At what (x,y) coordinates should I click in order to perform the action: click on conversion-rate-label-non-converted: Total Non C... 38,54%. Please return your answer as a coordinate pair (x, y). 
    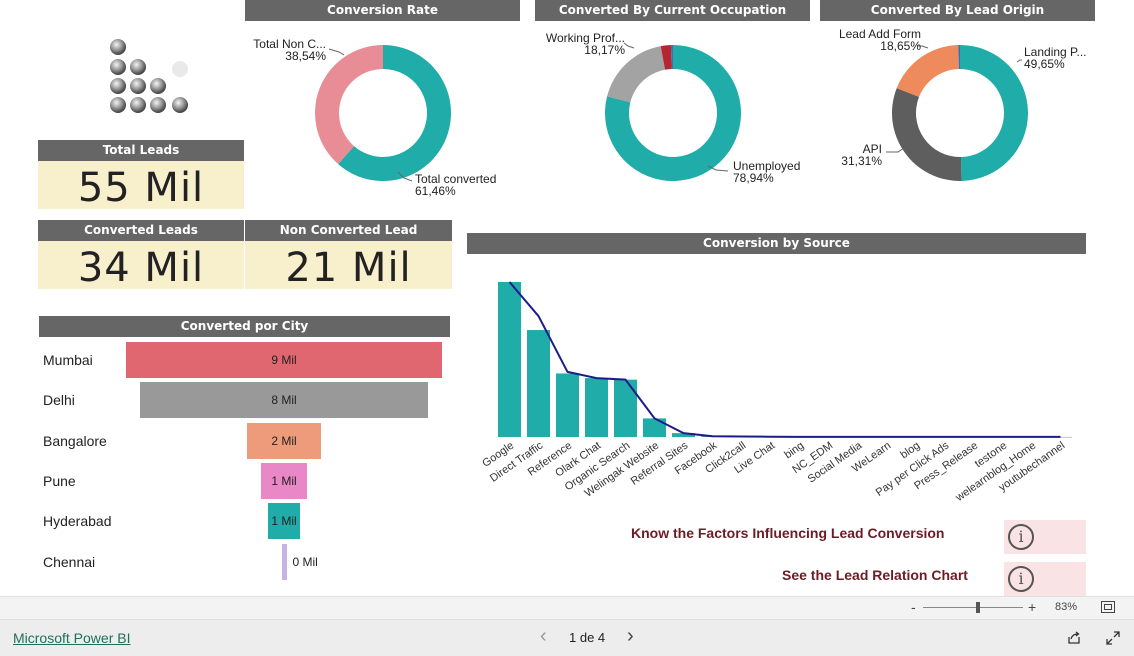
    Looking at the image, I should click on (281, 50).